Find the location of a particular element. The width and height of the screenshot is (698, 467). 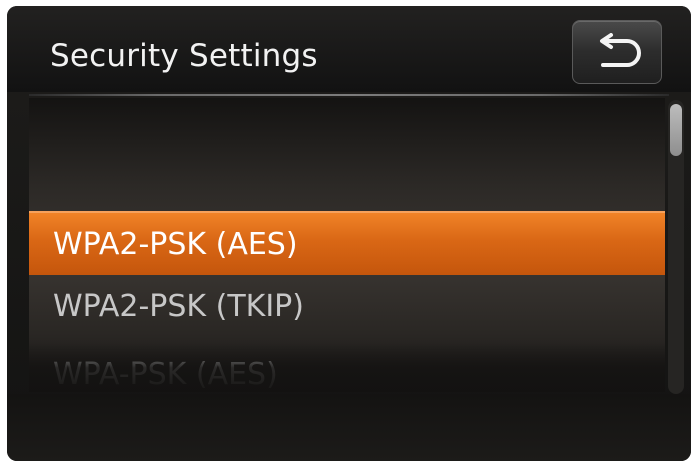

list-item-empty is located at coordinates (347, 179).